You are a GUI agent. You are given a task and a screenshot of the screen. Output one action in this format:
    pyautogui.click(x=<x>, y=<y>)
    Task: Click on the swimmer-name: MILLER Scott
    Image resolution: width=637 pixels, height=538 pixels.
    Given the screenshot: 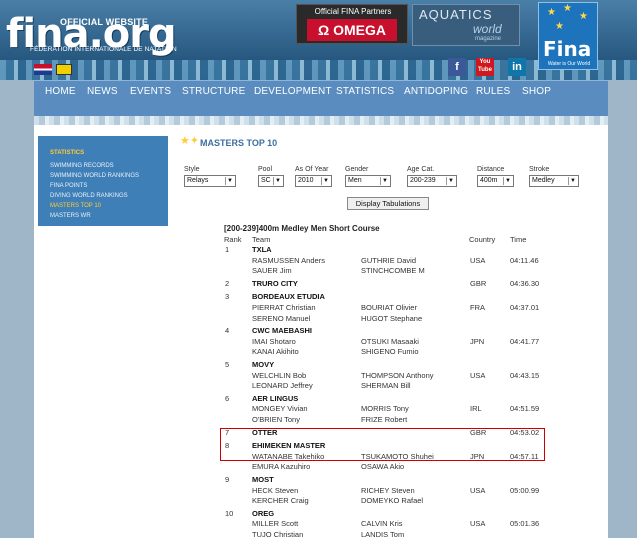 What is the action you would take?
    pyautogui.click(x=275, y=524)
    